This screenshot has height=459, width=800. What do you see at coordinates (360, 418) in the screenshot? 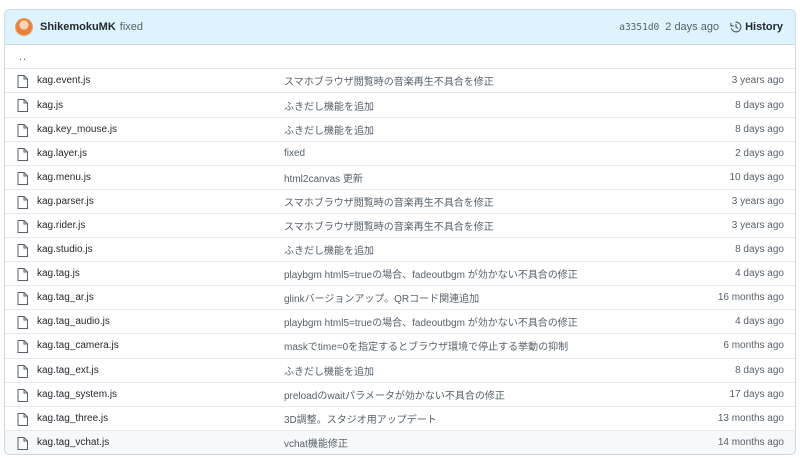
I see `file-commit-message-link: 3D調整。スタジオ用アップデート` at bounding box center [360, 418].